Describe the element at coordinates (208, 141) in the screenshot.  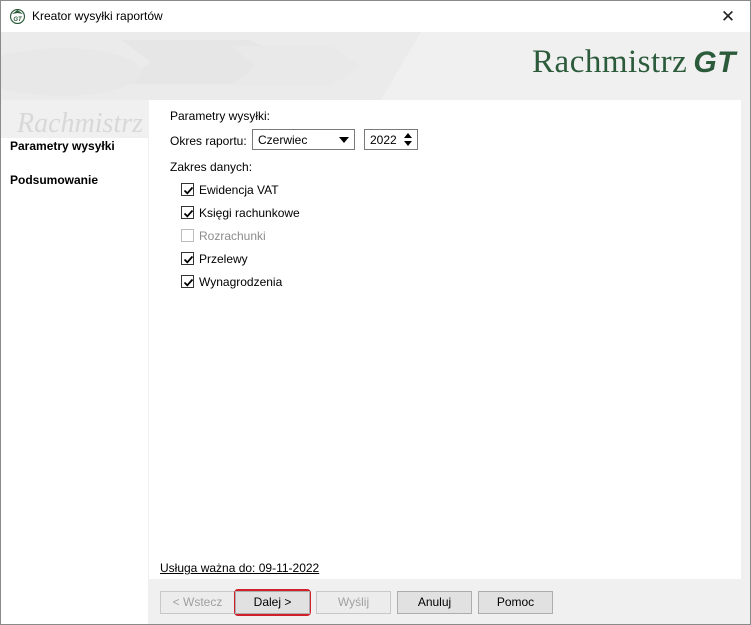
I see `period-label: Okres raportu:` at that location.